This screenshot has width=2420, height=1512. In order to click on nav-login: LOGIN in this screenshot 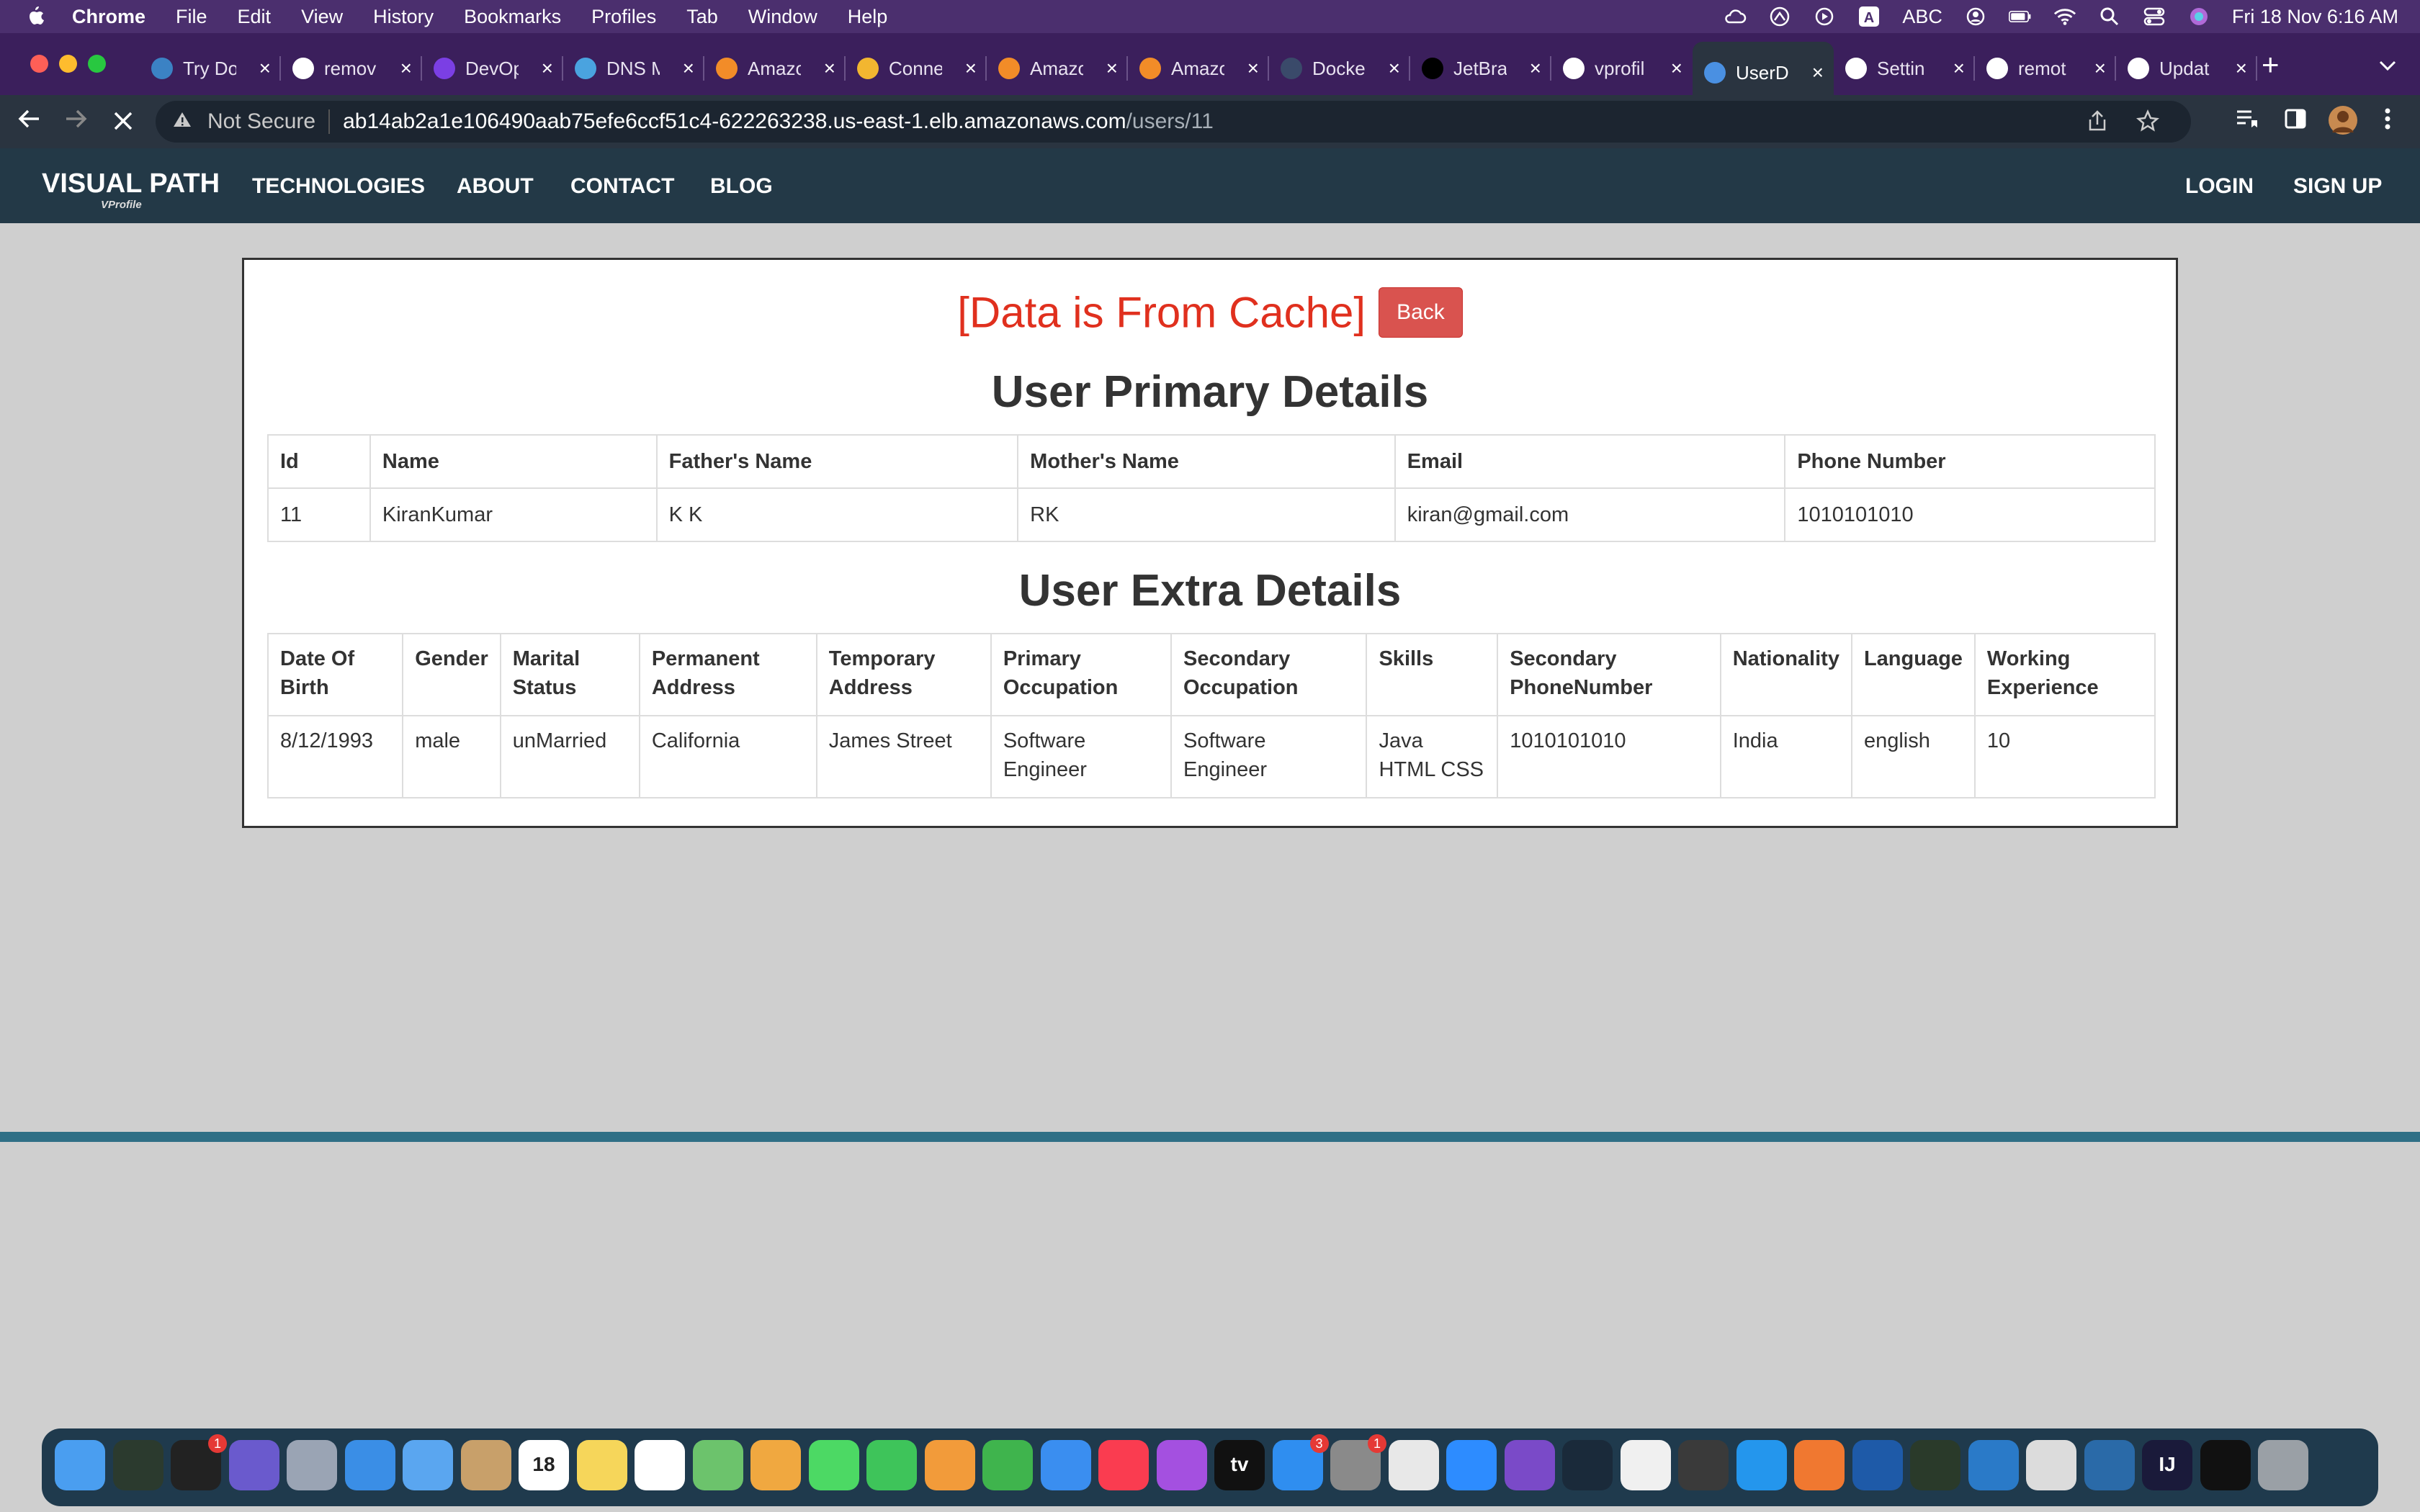, I will do `click(2219, 186)`.